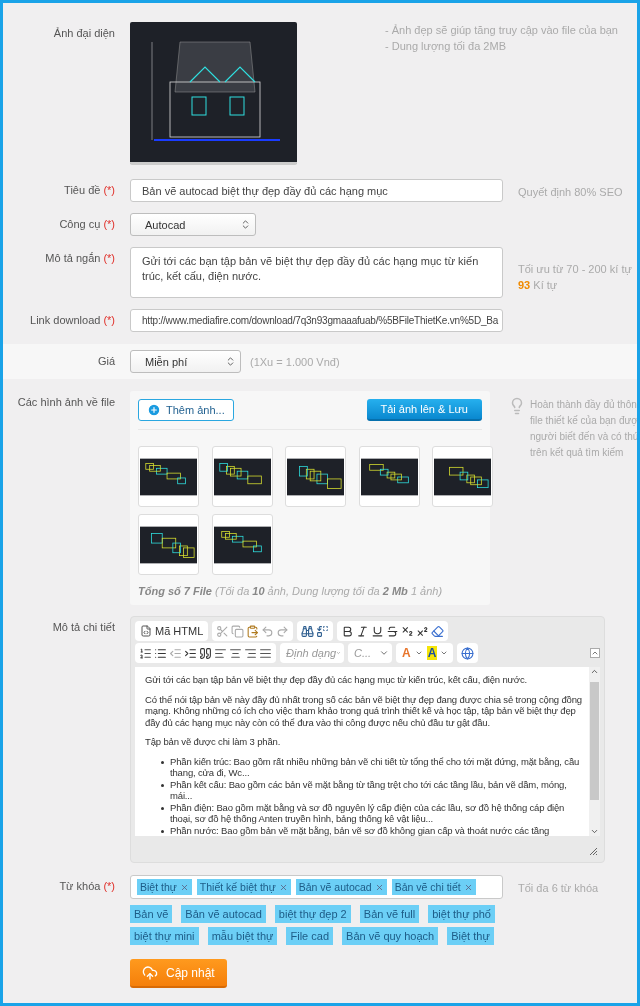  What do you see at coordinates (73, 258) in the screenshot?
I see `field-label: Mô tả ngắn` at bounding box center [73, 258].